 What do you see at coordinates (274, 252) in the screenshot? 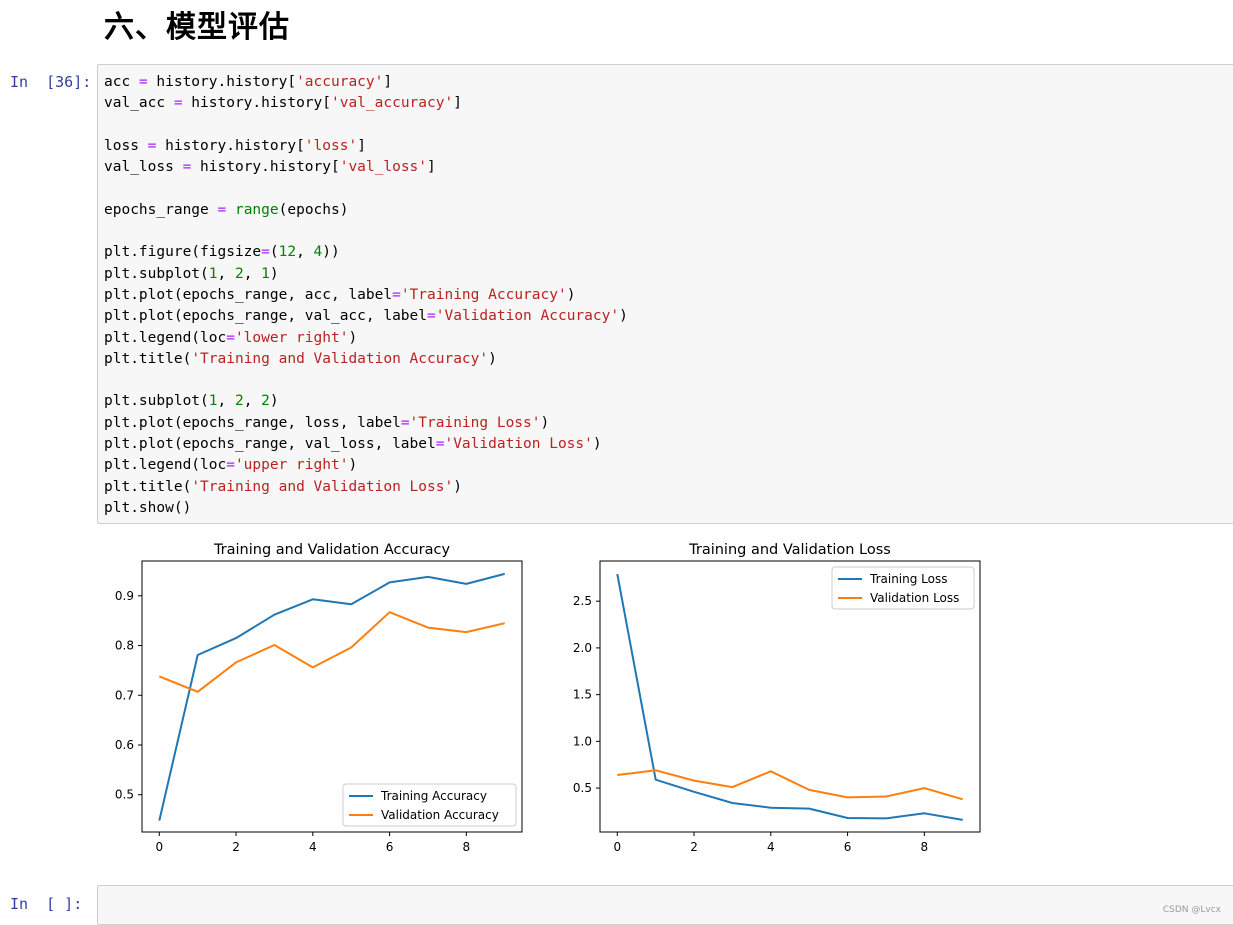
I see `code-token: (` at bounding box center [274, 252].